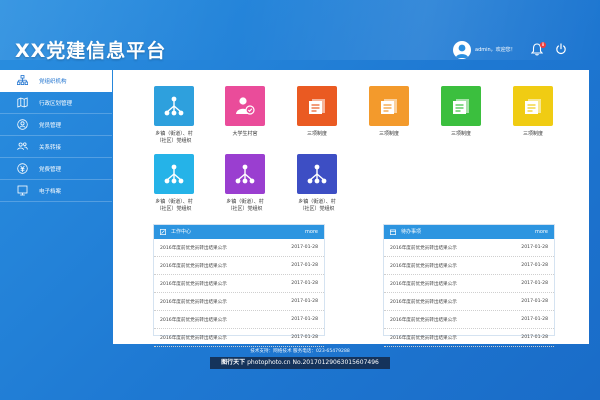 The image size is (600, 400). I want to click on todo-more-link: more, so click(541, 232).